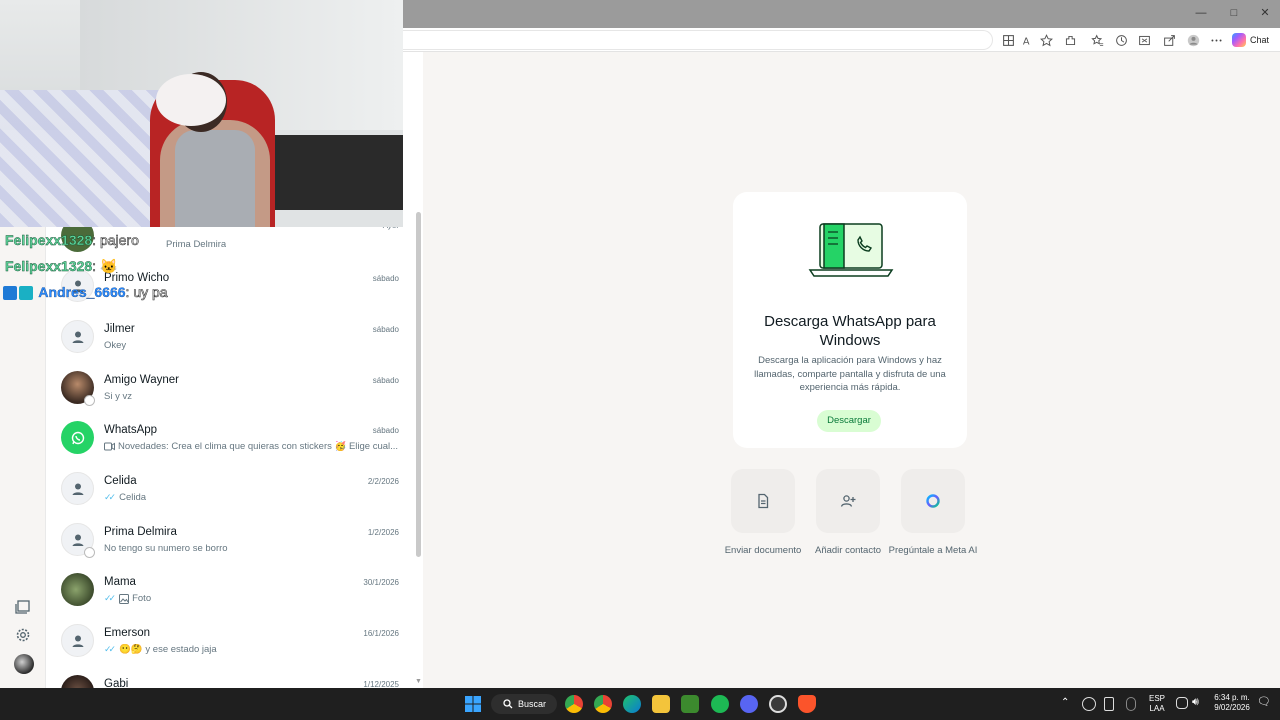 The height and width of the screenshot is (720, 1280). I want to click on chat-name: WhatsApp, so click(131, 430).